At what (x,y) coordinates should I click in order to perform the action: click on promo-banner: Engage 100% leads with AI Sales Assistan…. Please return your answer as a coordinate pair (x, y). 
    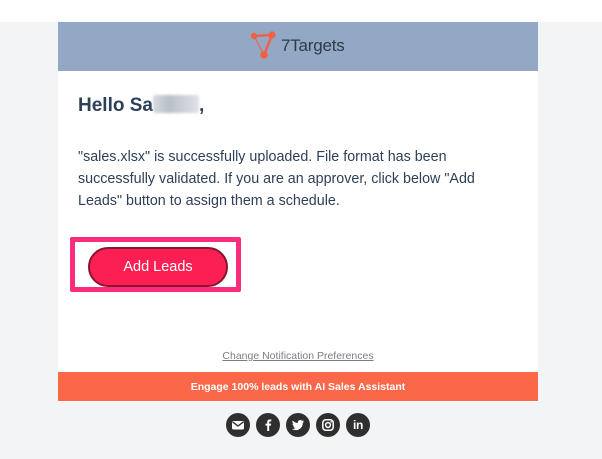
    Looking at the image, I should click on (298, 386).